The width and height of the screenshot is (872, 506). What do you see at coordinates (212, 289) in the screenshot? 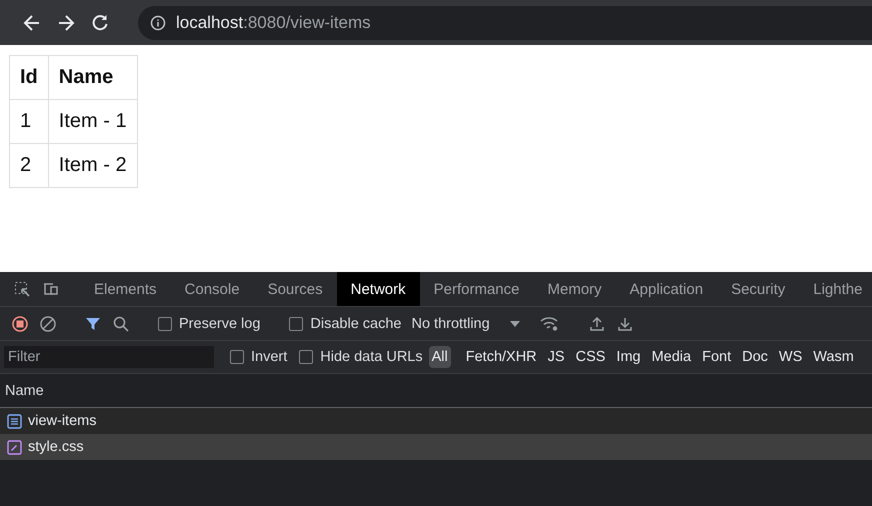
I see `devtools-tab: Console` at bounding box center [212, 289].